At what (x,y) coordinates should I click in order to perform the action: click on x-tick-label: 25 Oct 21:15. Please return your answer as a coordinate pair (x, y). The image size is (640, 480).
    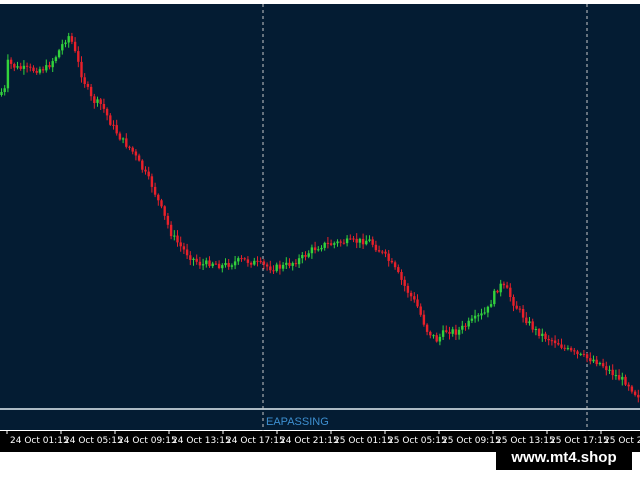
    Looking at the image, I should click on (622, 441).